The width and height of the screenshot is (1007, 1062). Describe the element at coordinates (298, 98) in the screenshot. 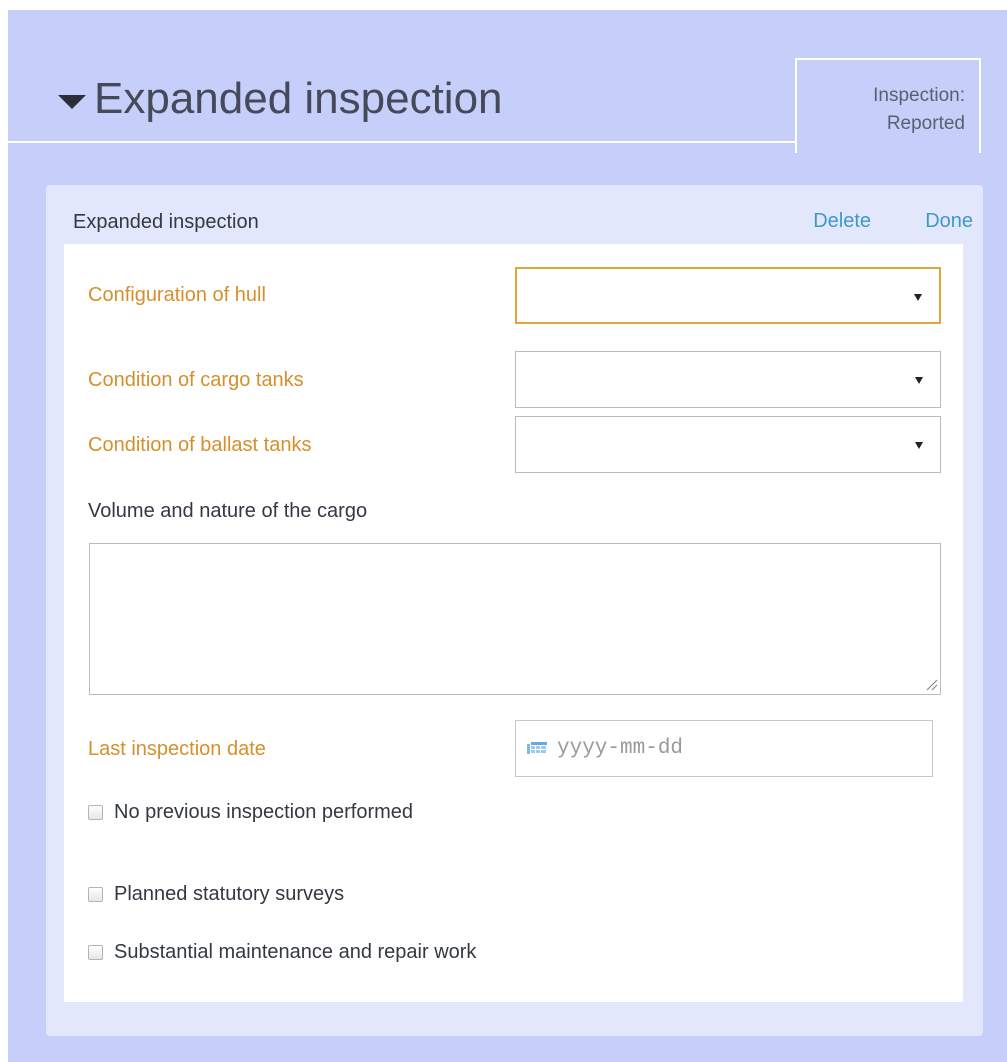

I see `section-title: Expanded inspection` at that location.